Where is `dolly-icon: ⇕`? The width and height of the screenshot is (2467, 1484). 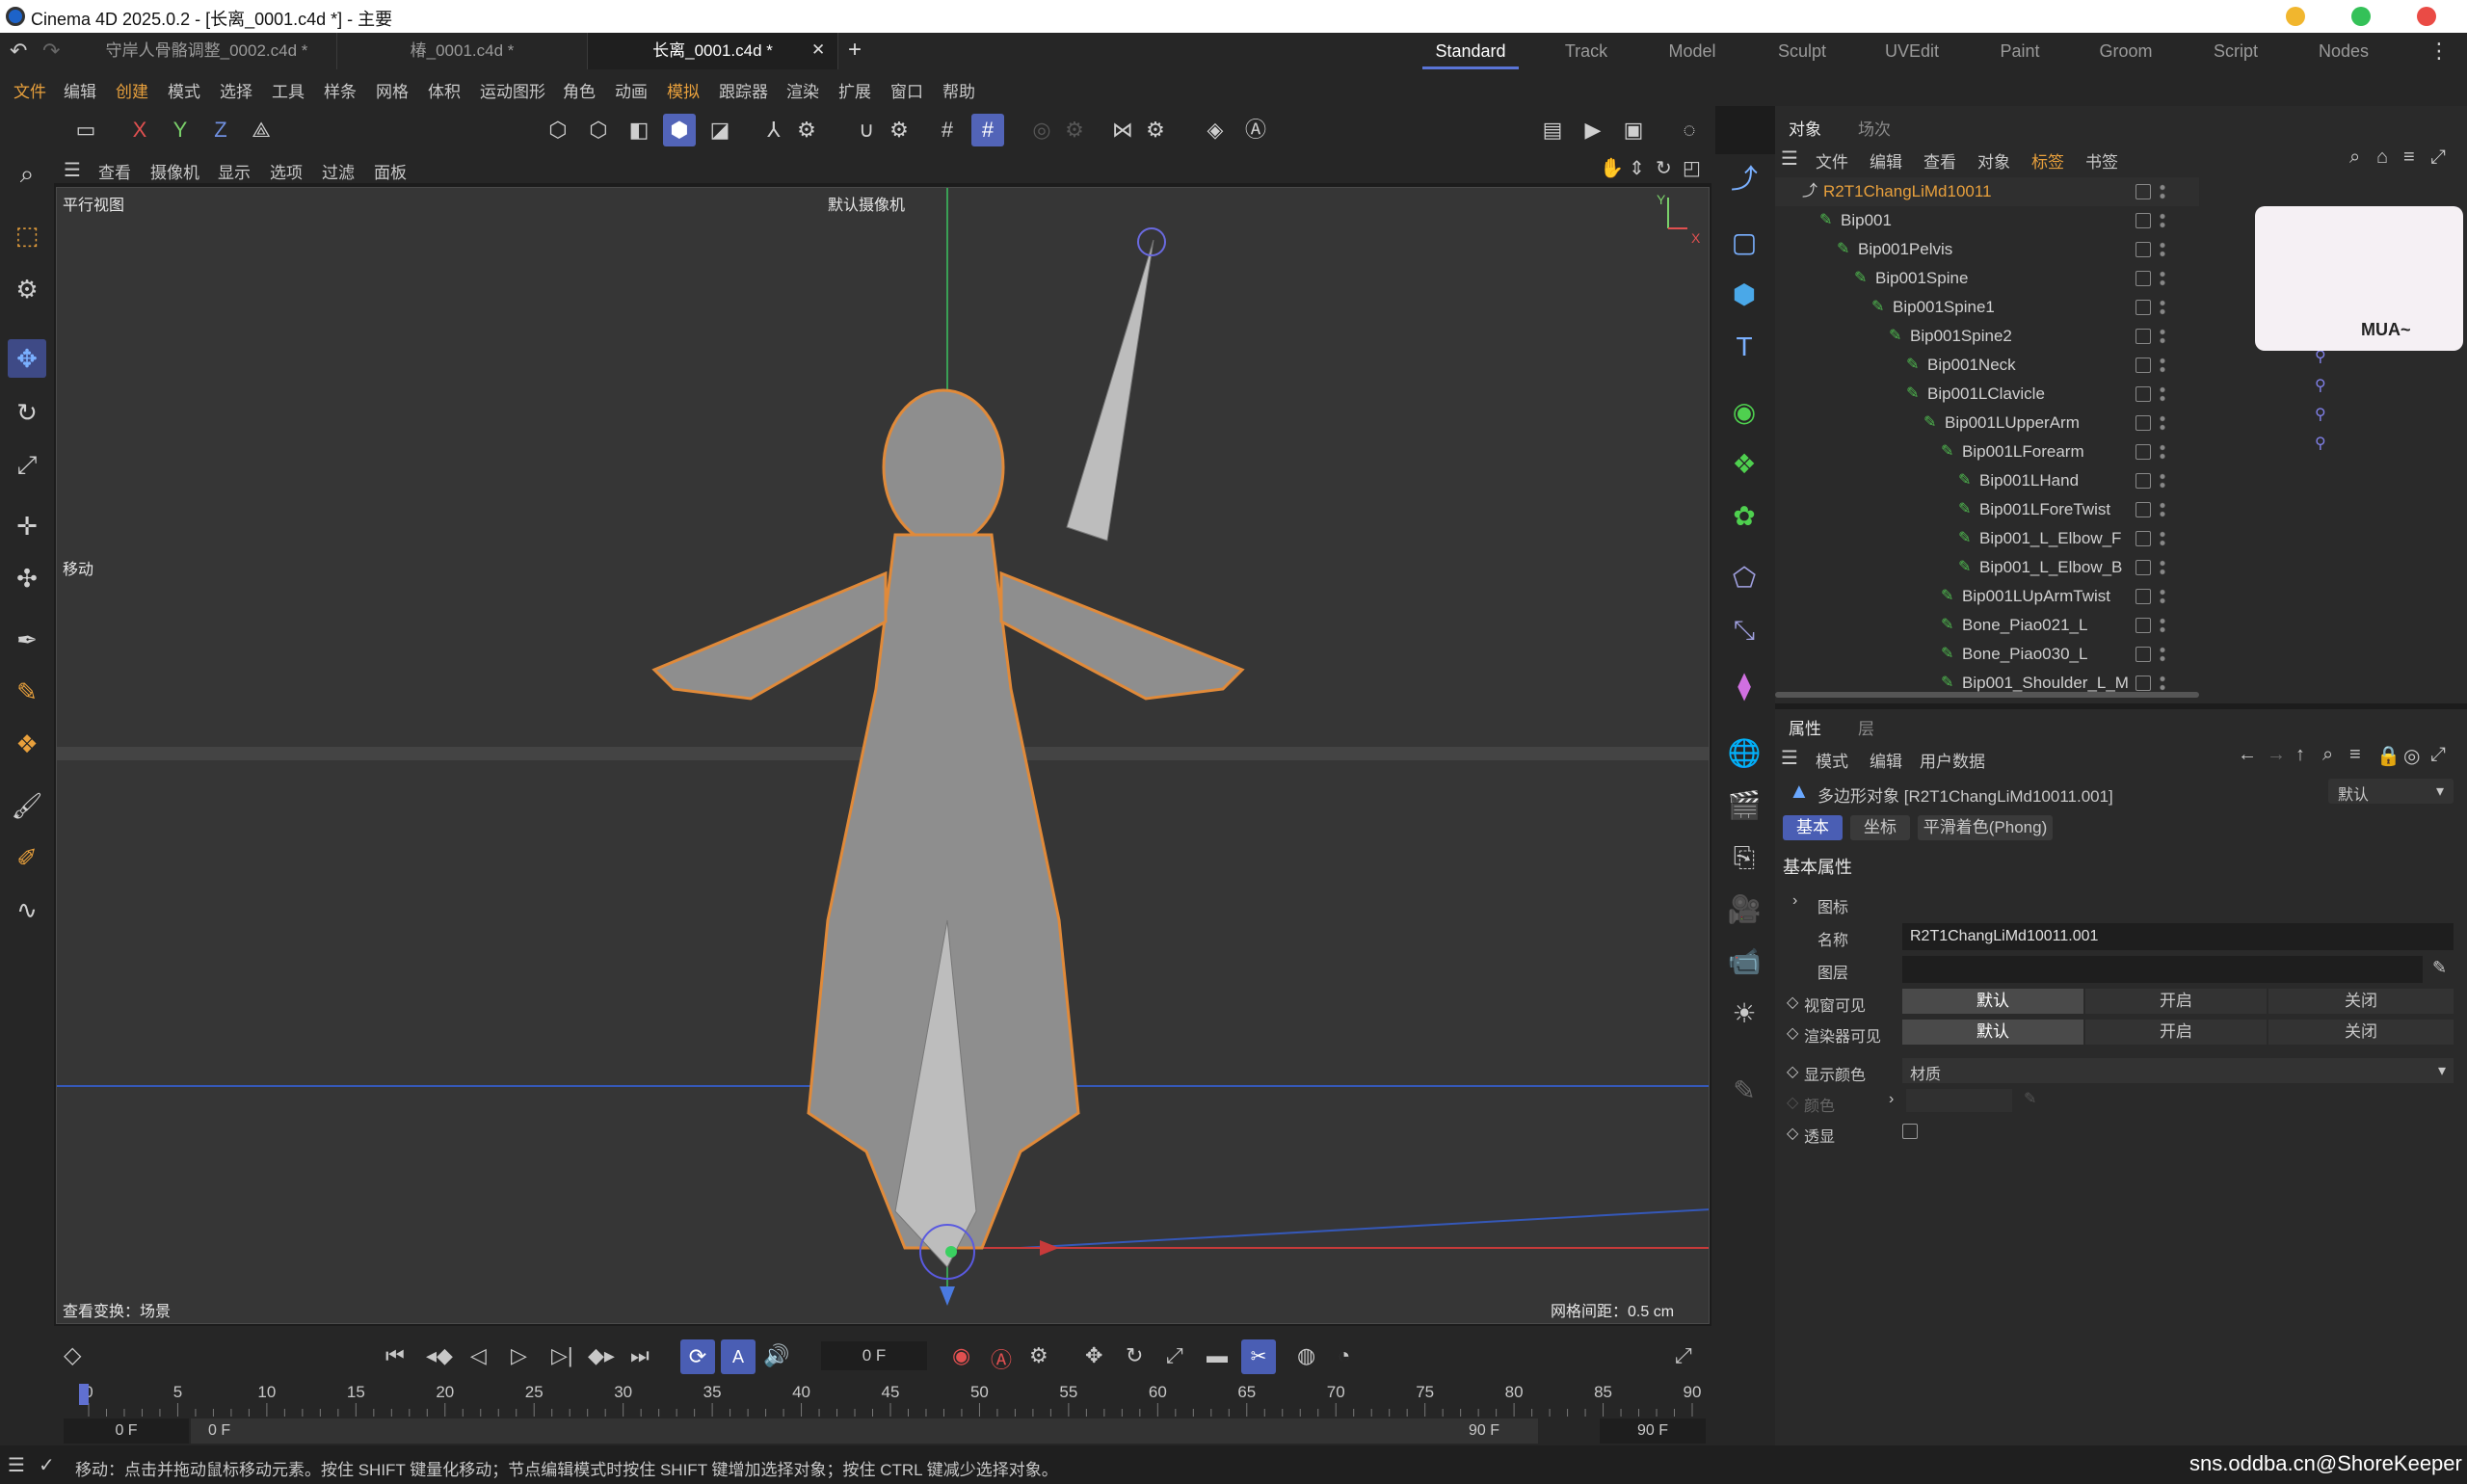 dolly-icon: ⇕ is located at coordinates (1637, 168).